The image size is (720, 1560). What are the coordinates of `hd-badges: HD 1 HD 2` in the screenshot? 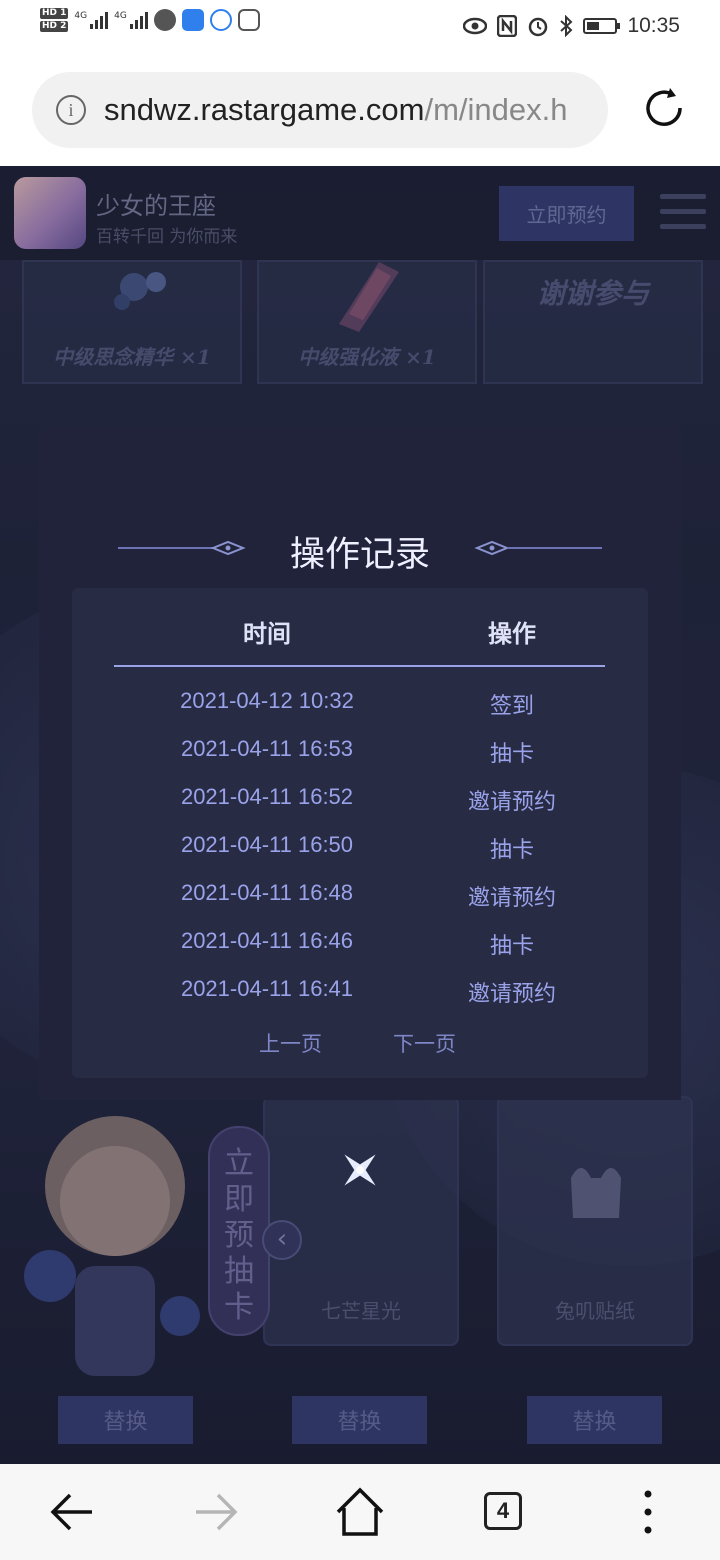 It's located at (54, 20).